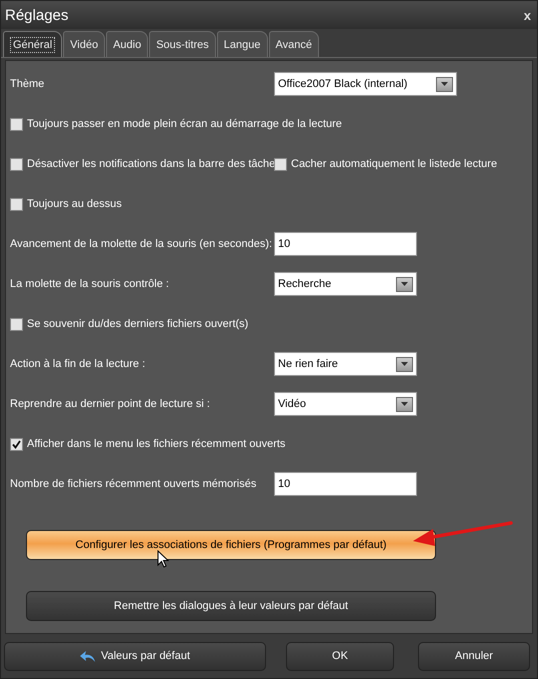 The height and width of the screenshot is (679, 538). What do you see at coordinates (90, 284) in the screenshot?
I see `field-label: La molette de la souris contrôle :` at bounding box center [90, 284].